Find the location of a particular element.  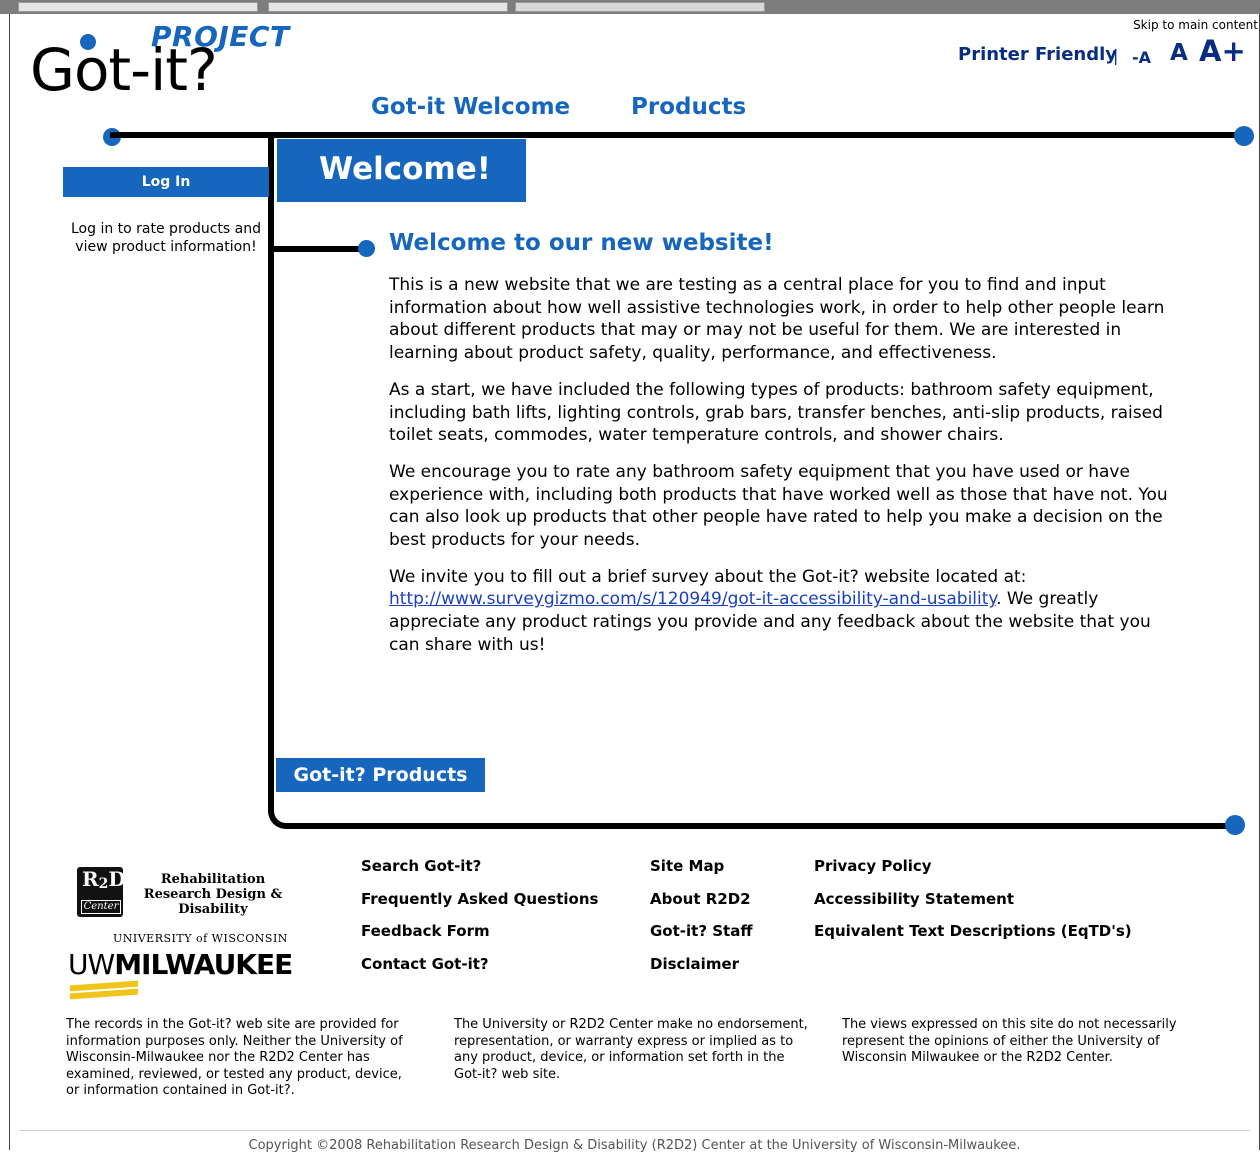

footer-divider is located at coordinates (635, 1130).